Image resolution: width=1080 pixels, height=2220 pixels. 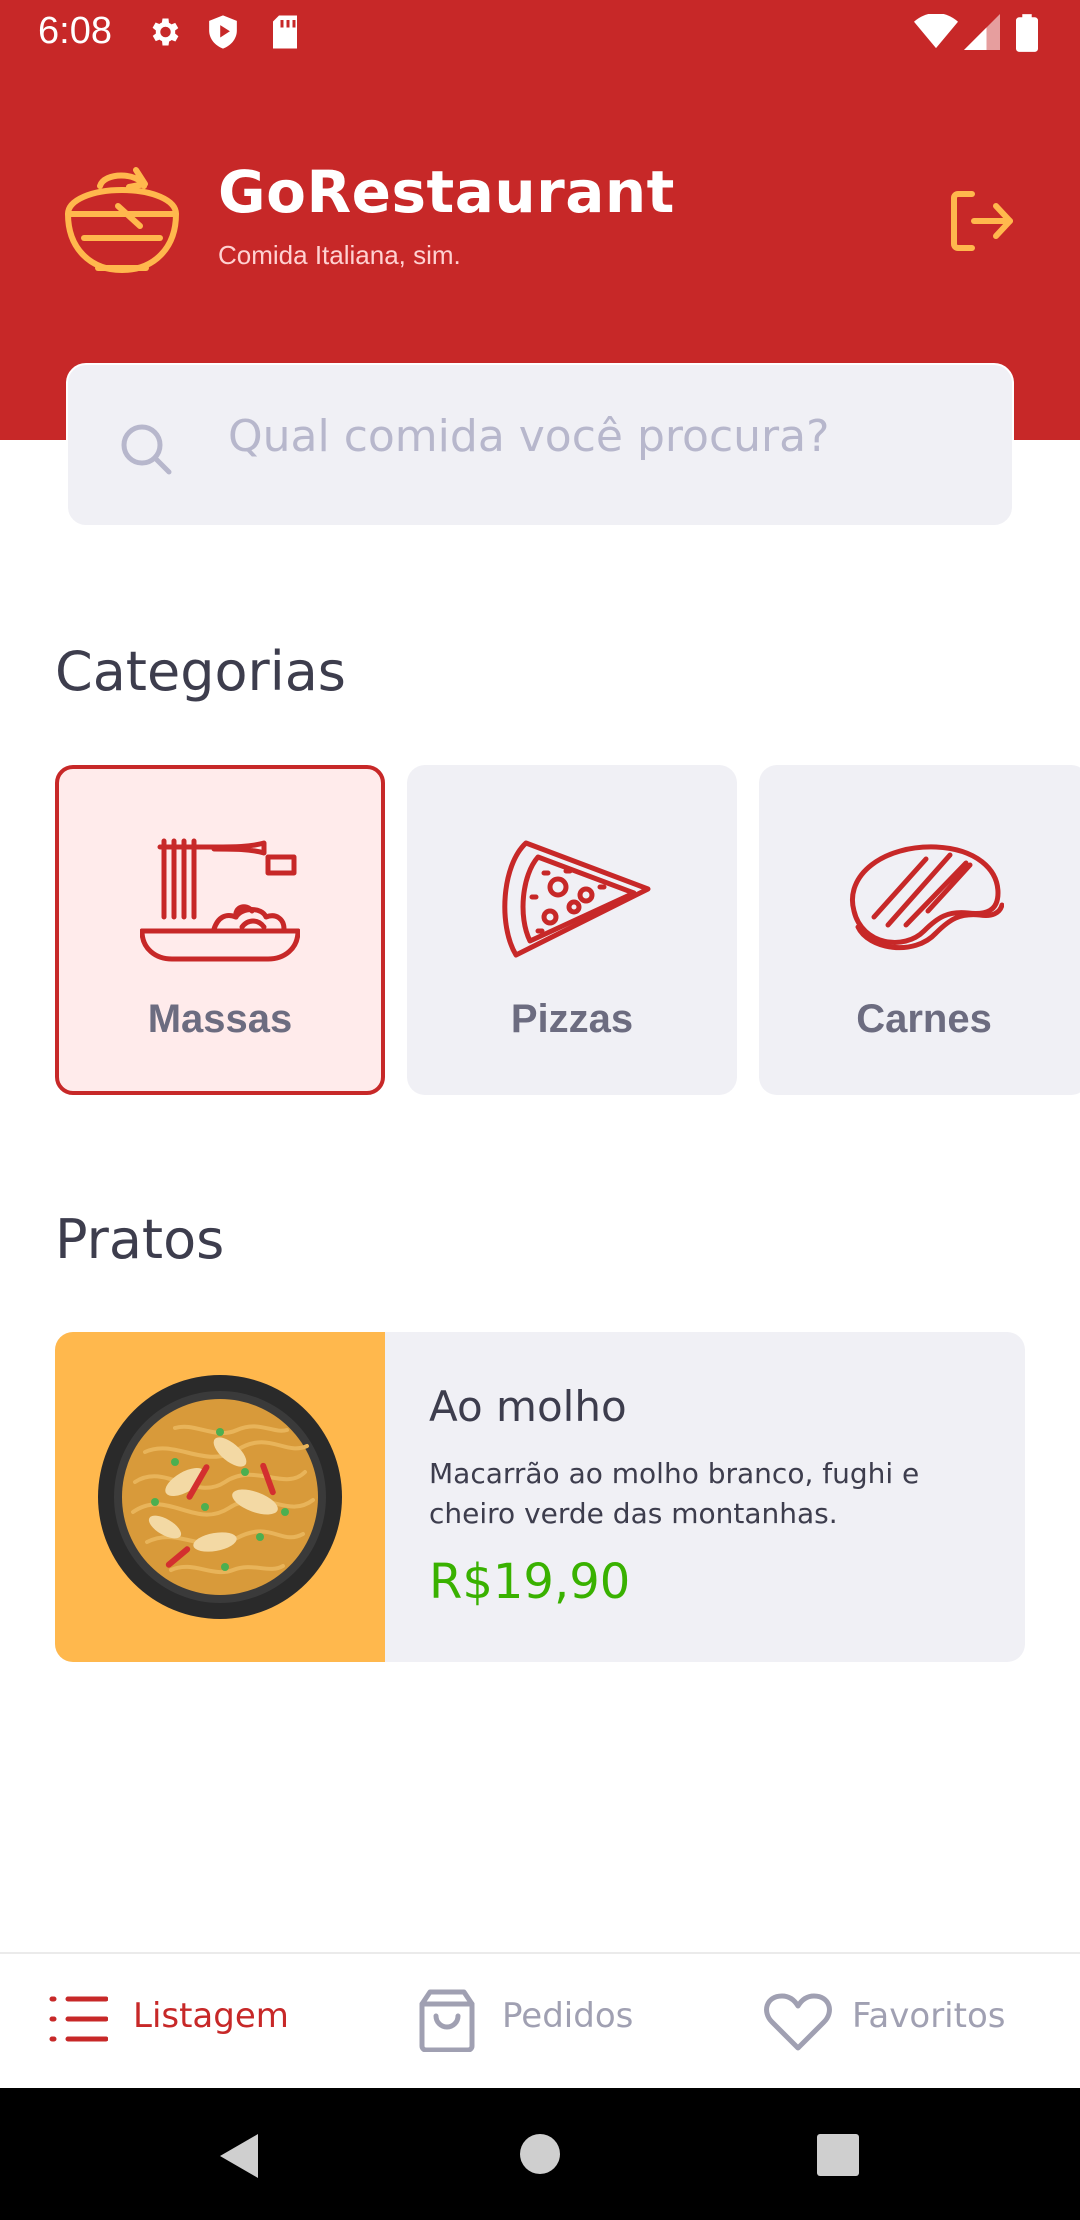 What do you see at coordinates (140, 1239) in the screenshot?
I see `dishes-title: Pratos` at bounding box center [140, 1239].